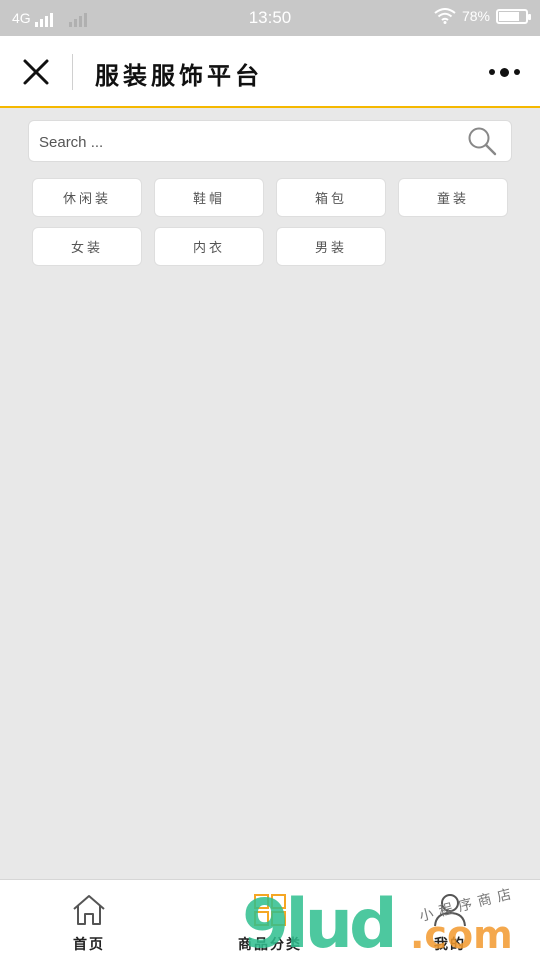 The height and width of the screenshot is (960, 540). Describe the element at coordinates (491, 72) in the screenshot. I see `more-icon` at that location.